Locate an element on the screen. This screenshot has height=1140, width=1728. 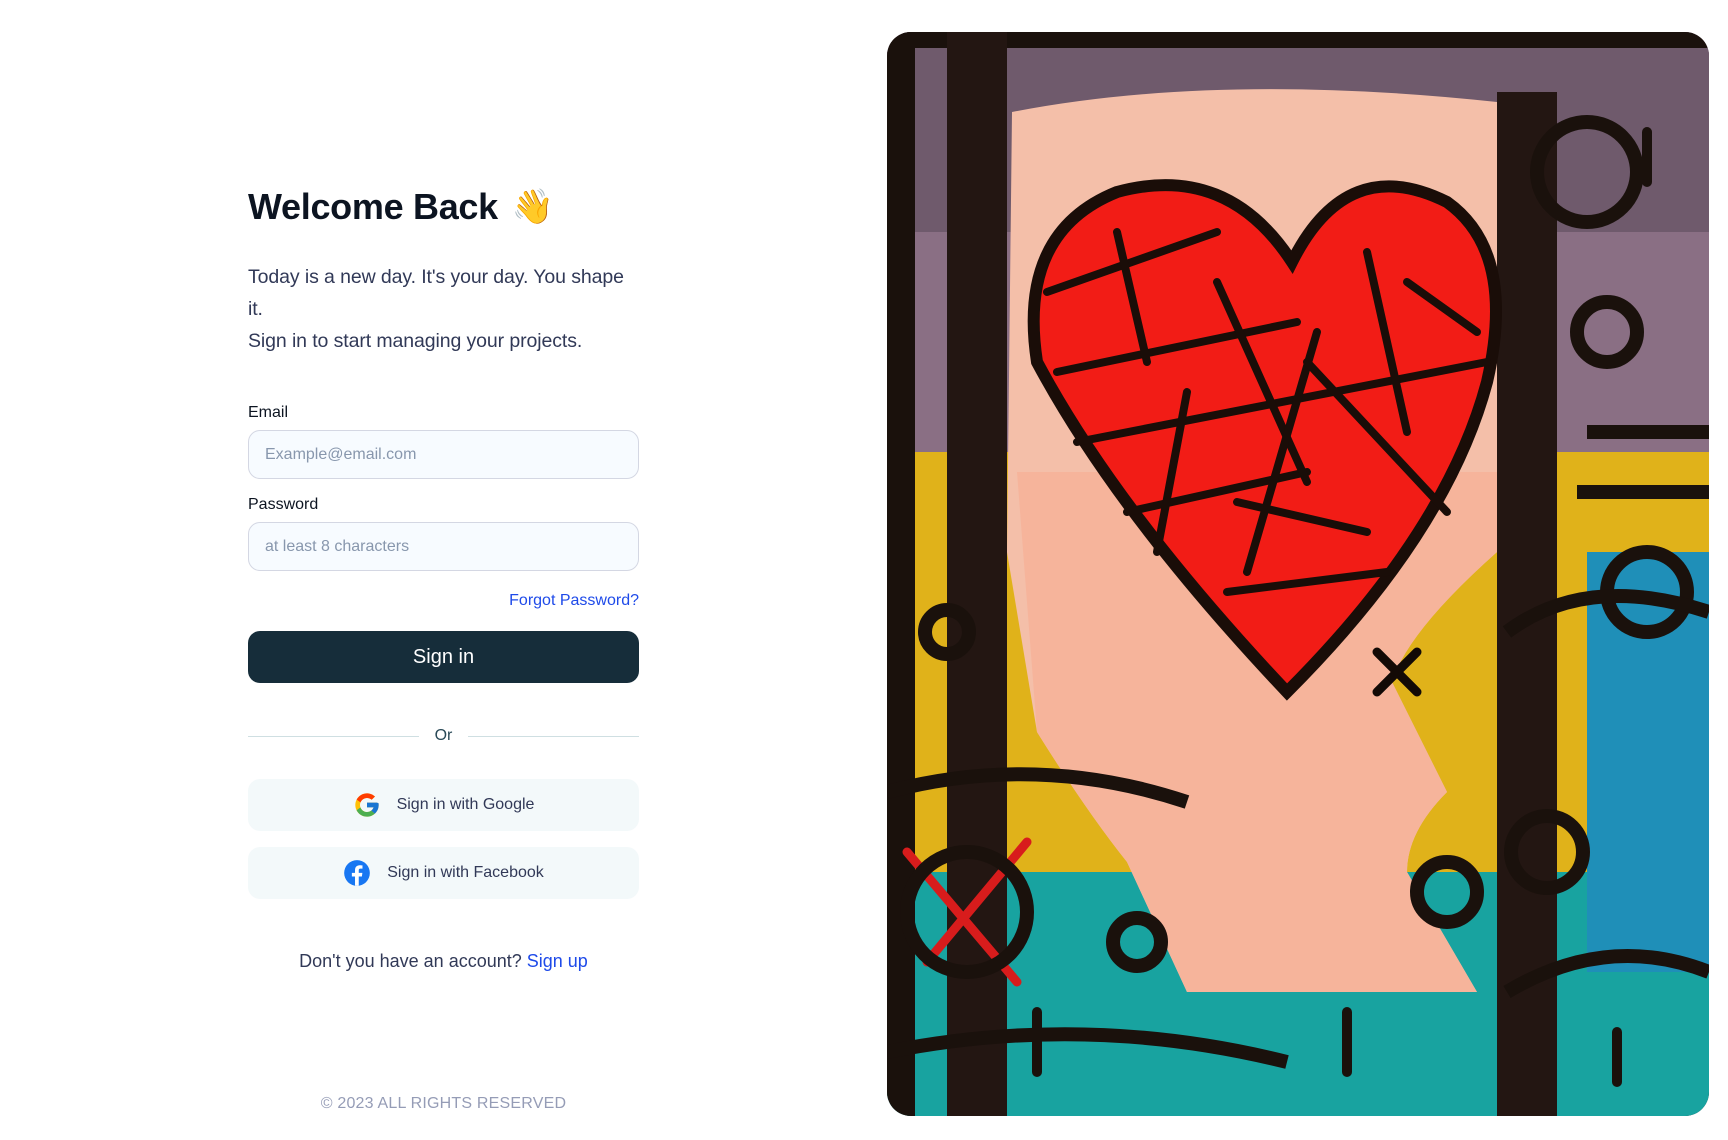
facebook-sign-in-button: Sign in with Facebook is located at coordinates (443, 873).